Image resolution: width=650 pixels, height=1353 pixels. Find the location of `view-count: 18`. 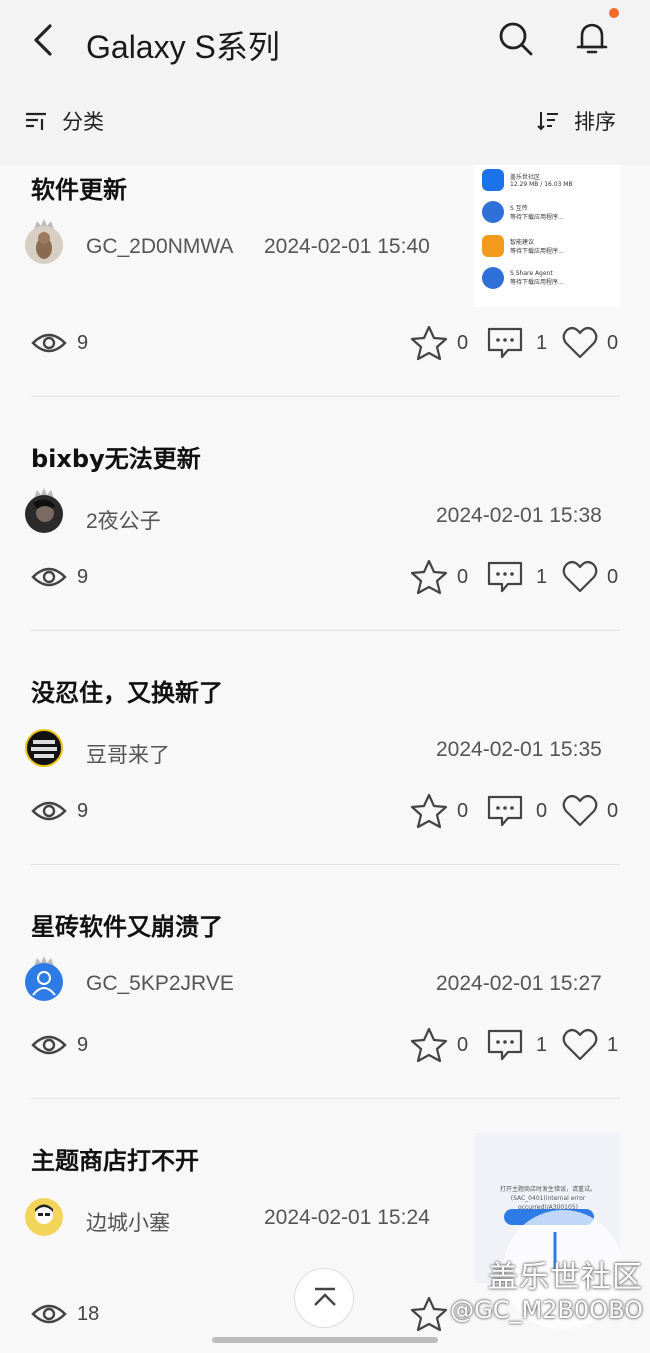

view-count: 18 is located at coordinates (65, 1314).